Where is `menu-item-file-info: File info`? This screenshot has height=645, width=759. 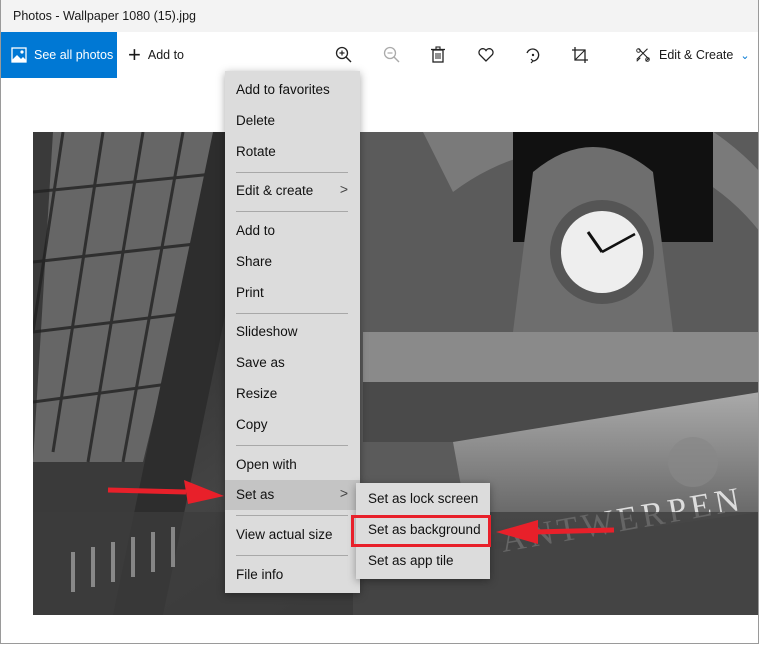
menu-item-file-info: File info is located at coordinates (292, 575).